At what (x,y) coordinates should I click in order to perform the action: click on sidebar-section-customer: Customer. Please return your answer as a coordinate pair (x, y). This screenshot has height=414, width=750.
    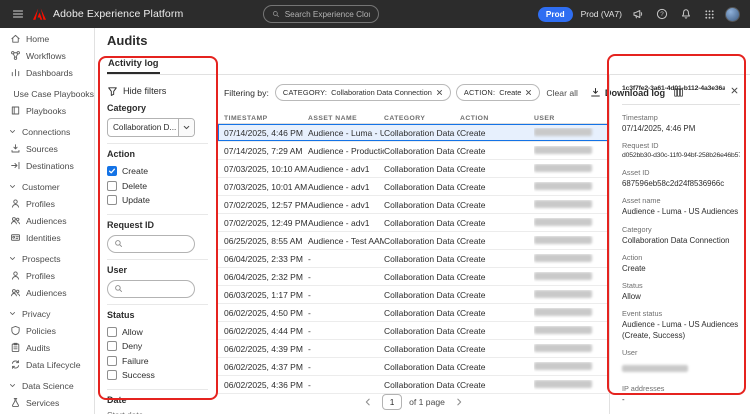
    Looking at the image, I should click on (47, 186).